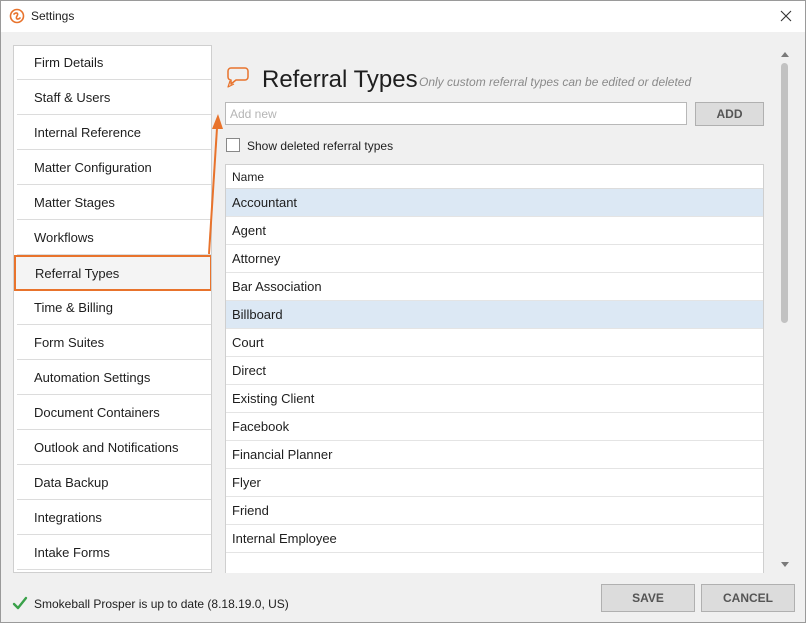 The height and width of the screenshot is (623, 806). What do you see at coordinates (340, 79) in the screenshot?
I see `page-title: Referral Types` at bounding box center [340, 79].